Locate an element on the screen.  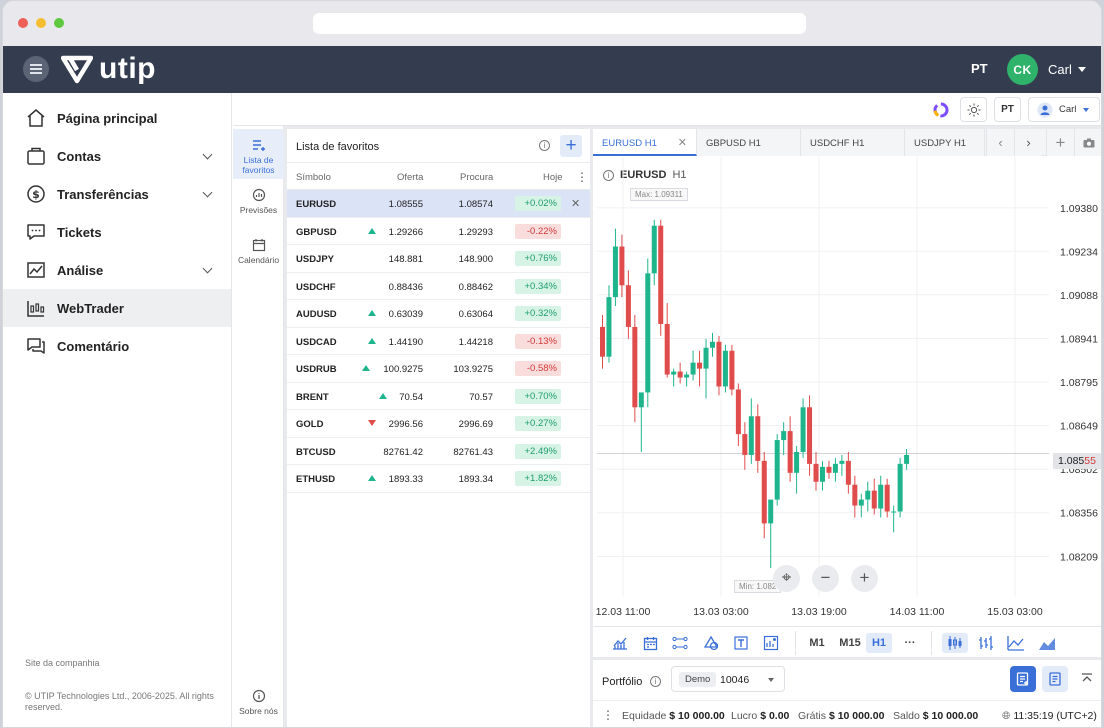
table-row: GOLD 2996.56 2996.69 +0.27% is located at coordinates (438, 424).